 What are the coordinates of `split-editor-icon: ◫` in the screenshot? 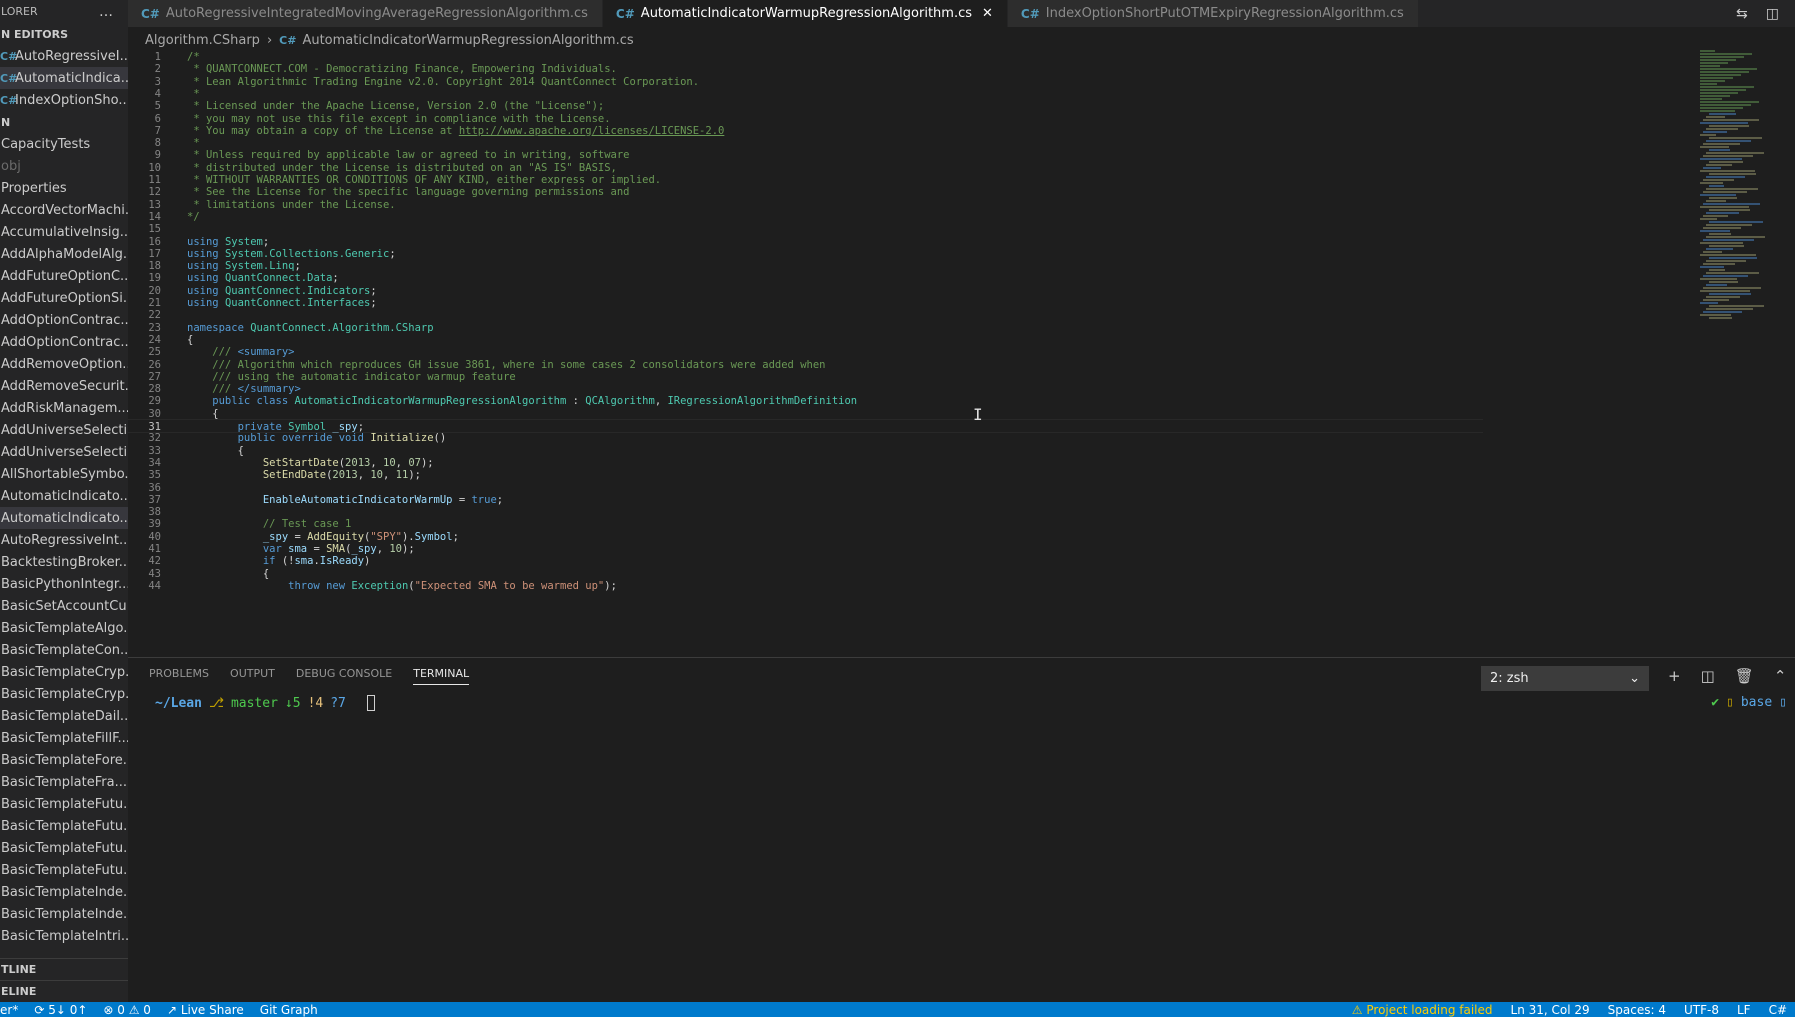 It's located at (1772, 14).